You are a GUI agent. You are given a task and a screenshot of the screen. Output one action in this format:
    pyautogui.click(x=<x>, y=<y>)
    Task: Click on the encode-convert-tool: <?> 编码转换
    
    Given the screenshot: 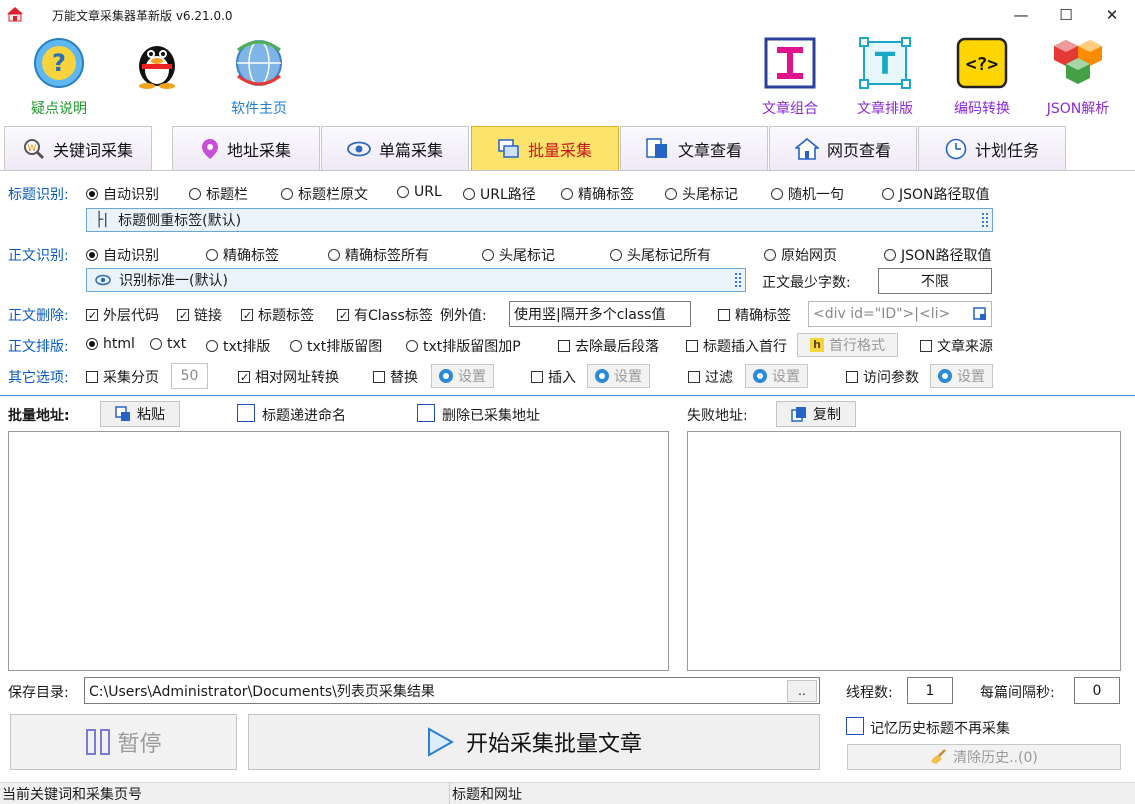 What is the action you would take?
    pyautogui.click(x=982, y=77)
    